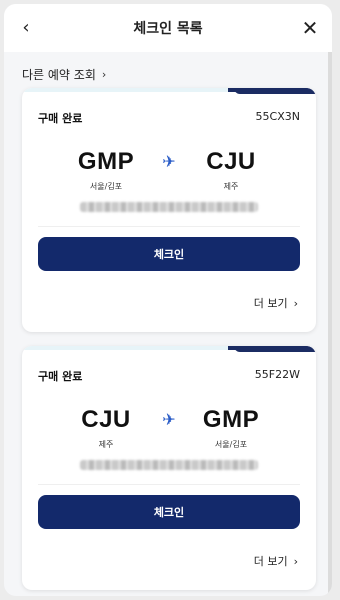 The height and width of the screenshot is (600, 340). I want to click on departure-city: 서울/김포, so click(106, 186).